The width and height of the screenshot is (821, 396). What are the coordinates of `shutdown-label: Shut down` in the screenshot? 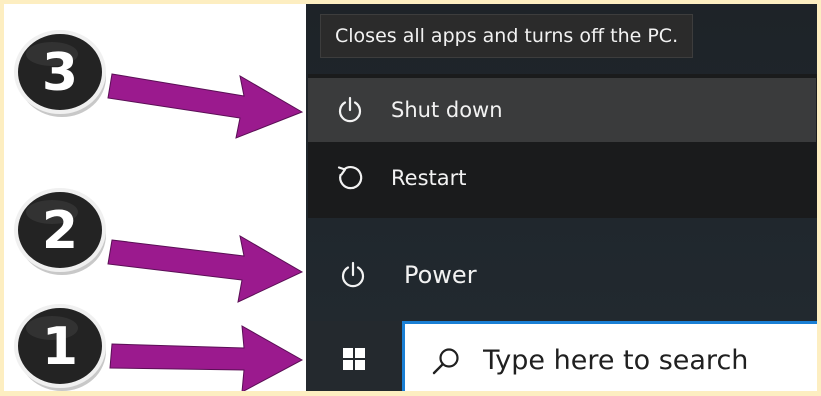 It's located at (447, 110).